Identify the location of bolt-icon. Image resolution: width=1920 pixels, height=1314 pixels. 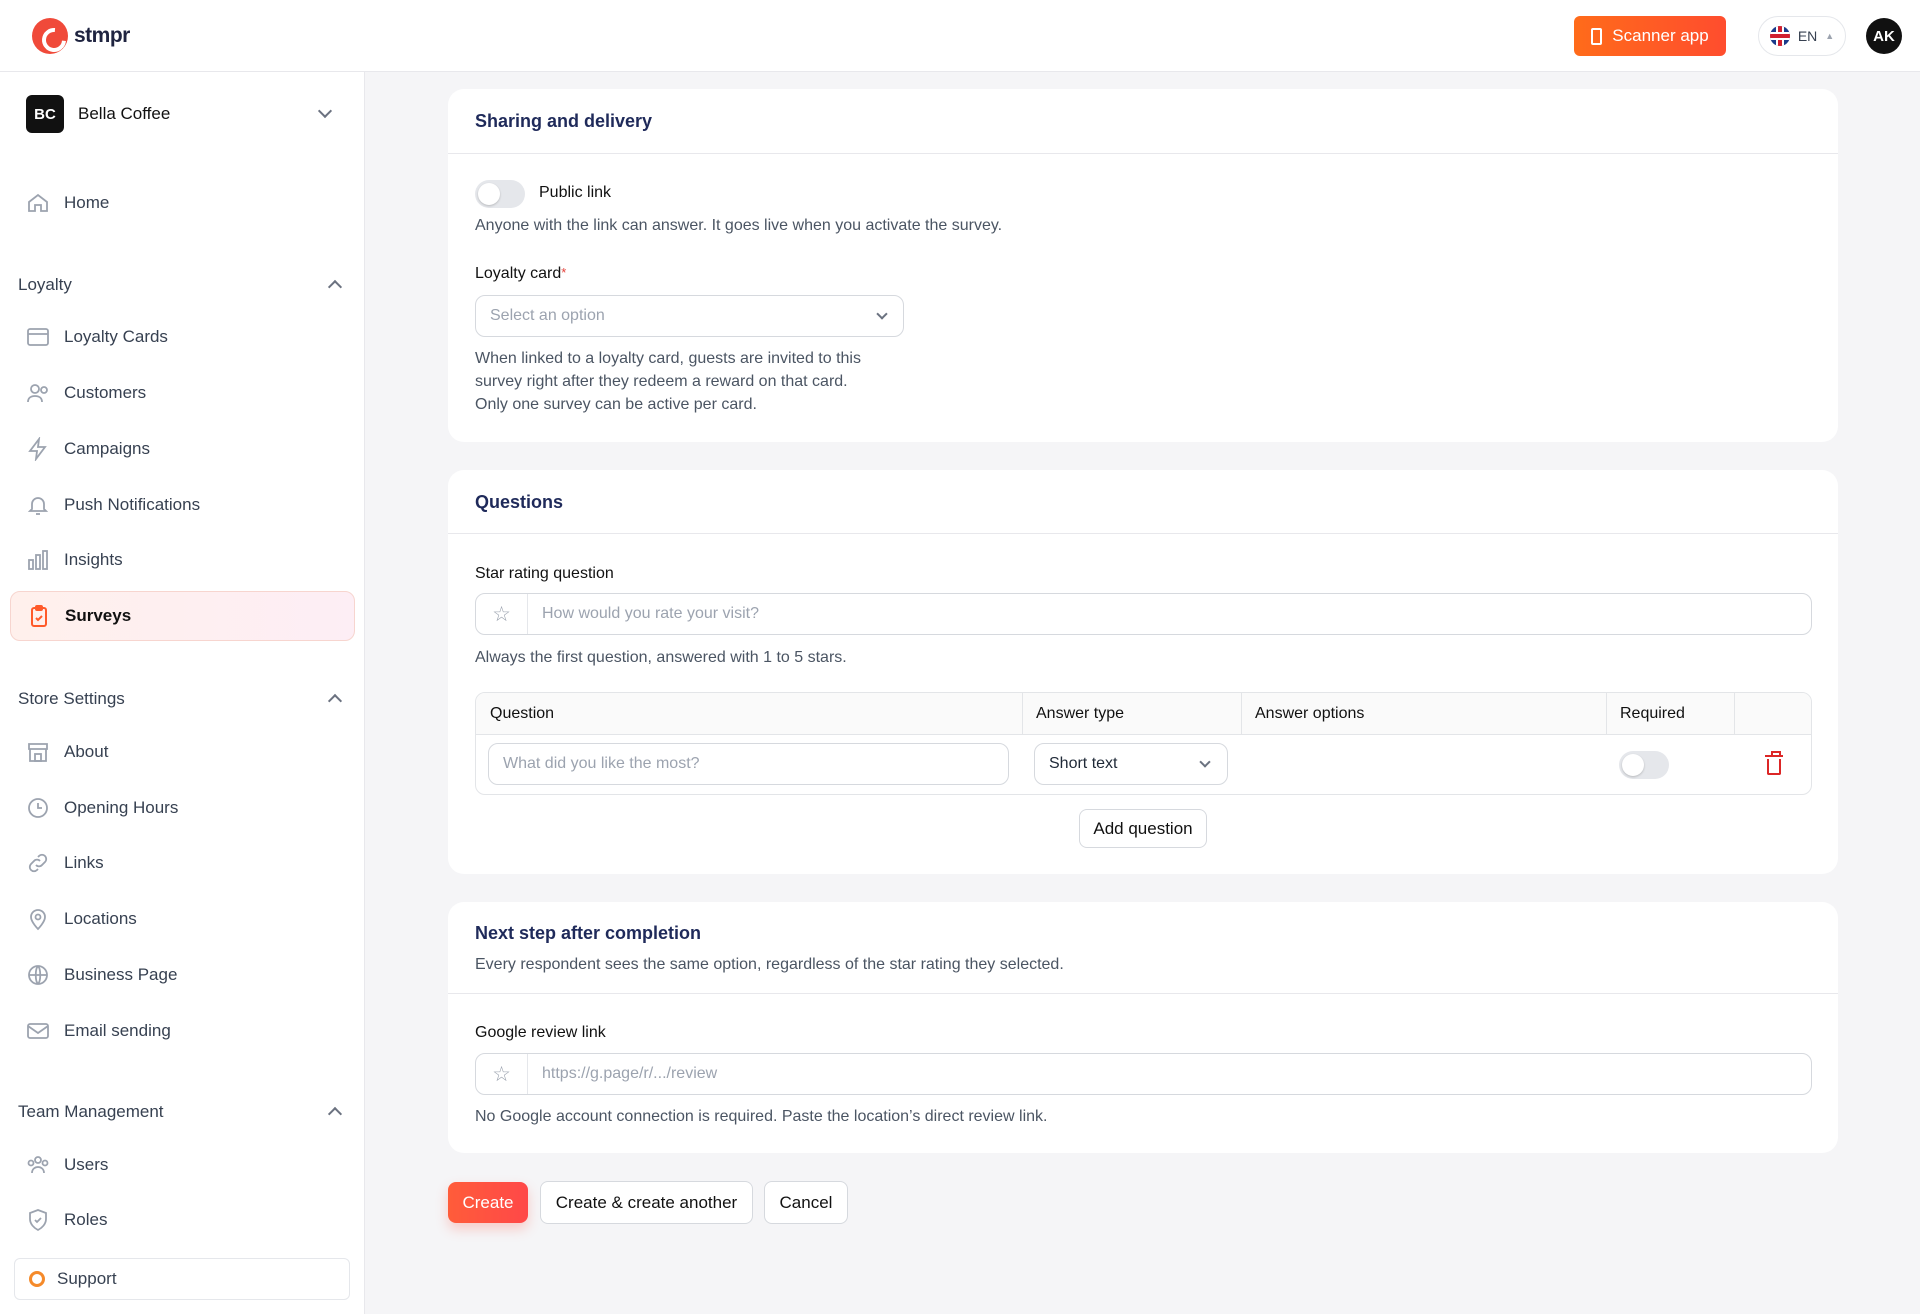
(38, 449).